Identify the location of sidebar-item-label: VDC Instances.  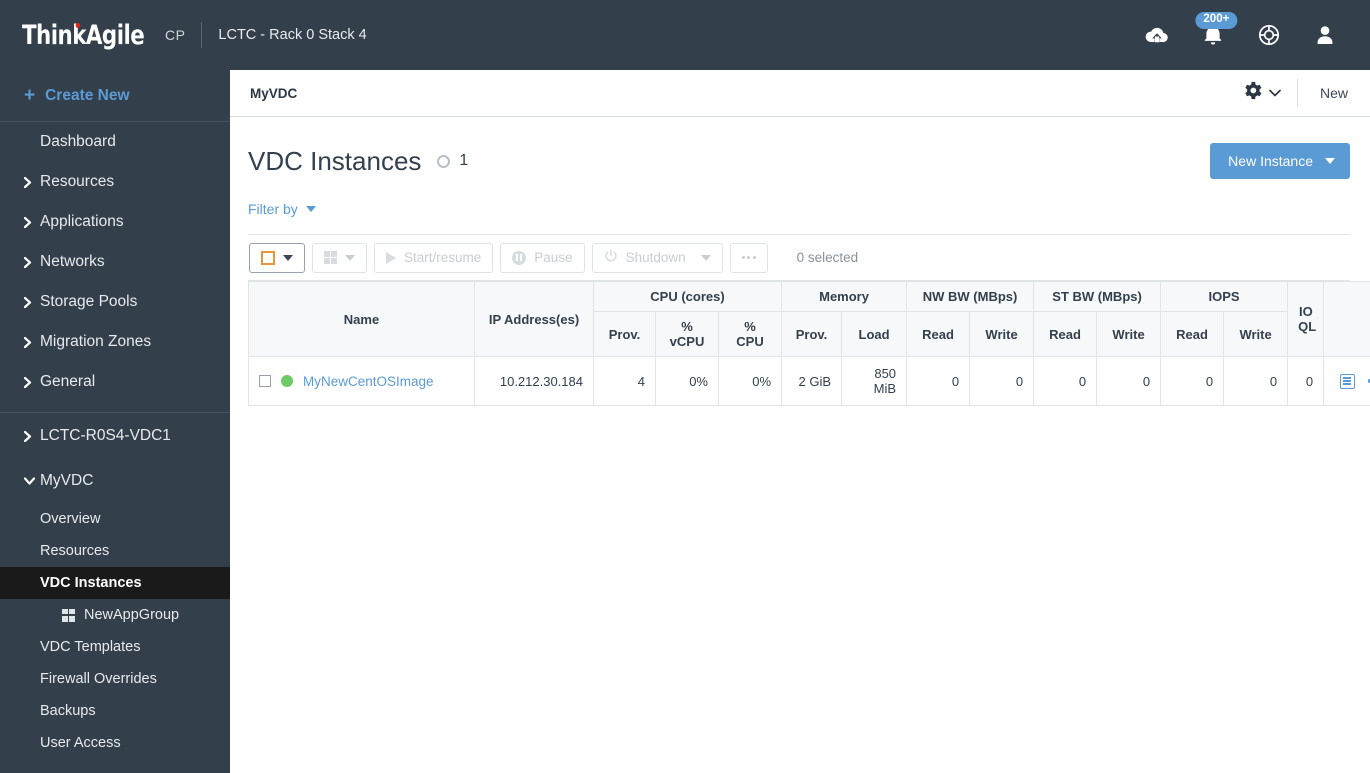
(91, 583).